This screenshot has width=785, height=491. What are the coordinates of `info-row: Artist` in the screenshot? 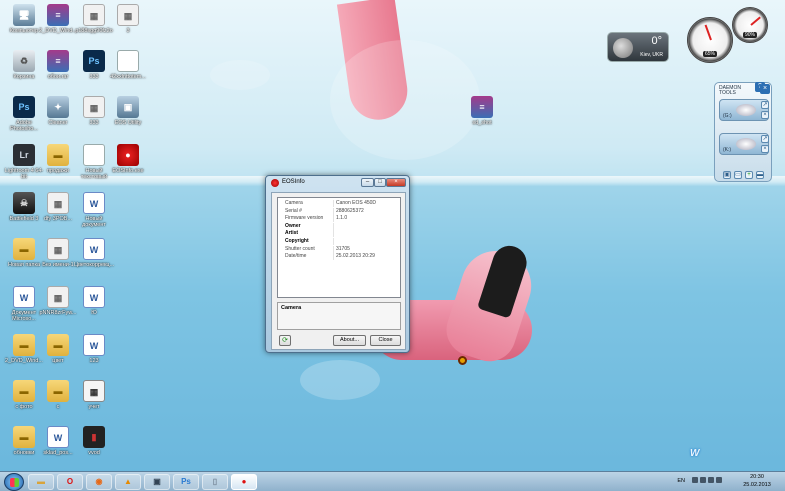 It's located at (339, 234).